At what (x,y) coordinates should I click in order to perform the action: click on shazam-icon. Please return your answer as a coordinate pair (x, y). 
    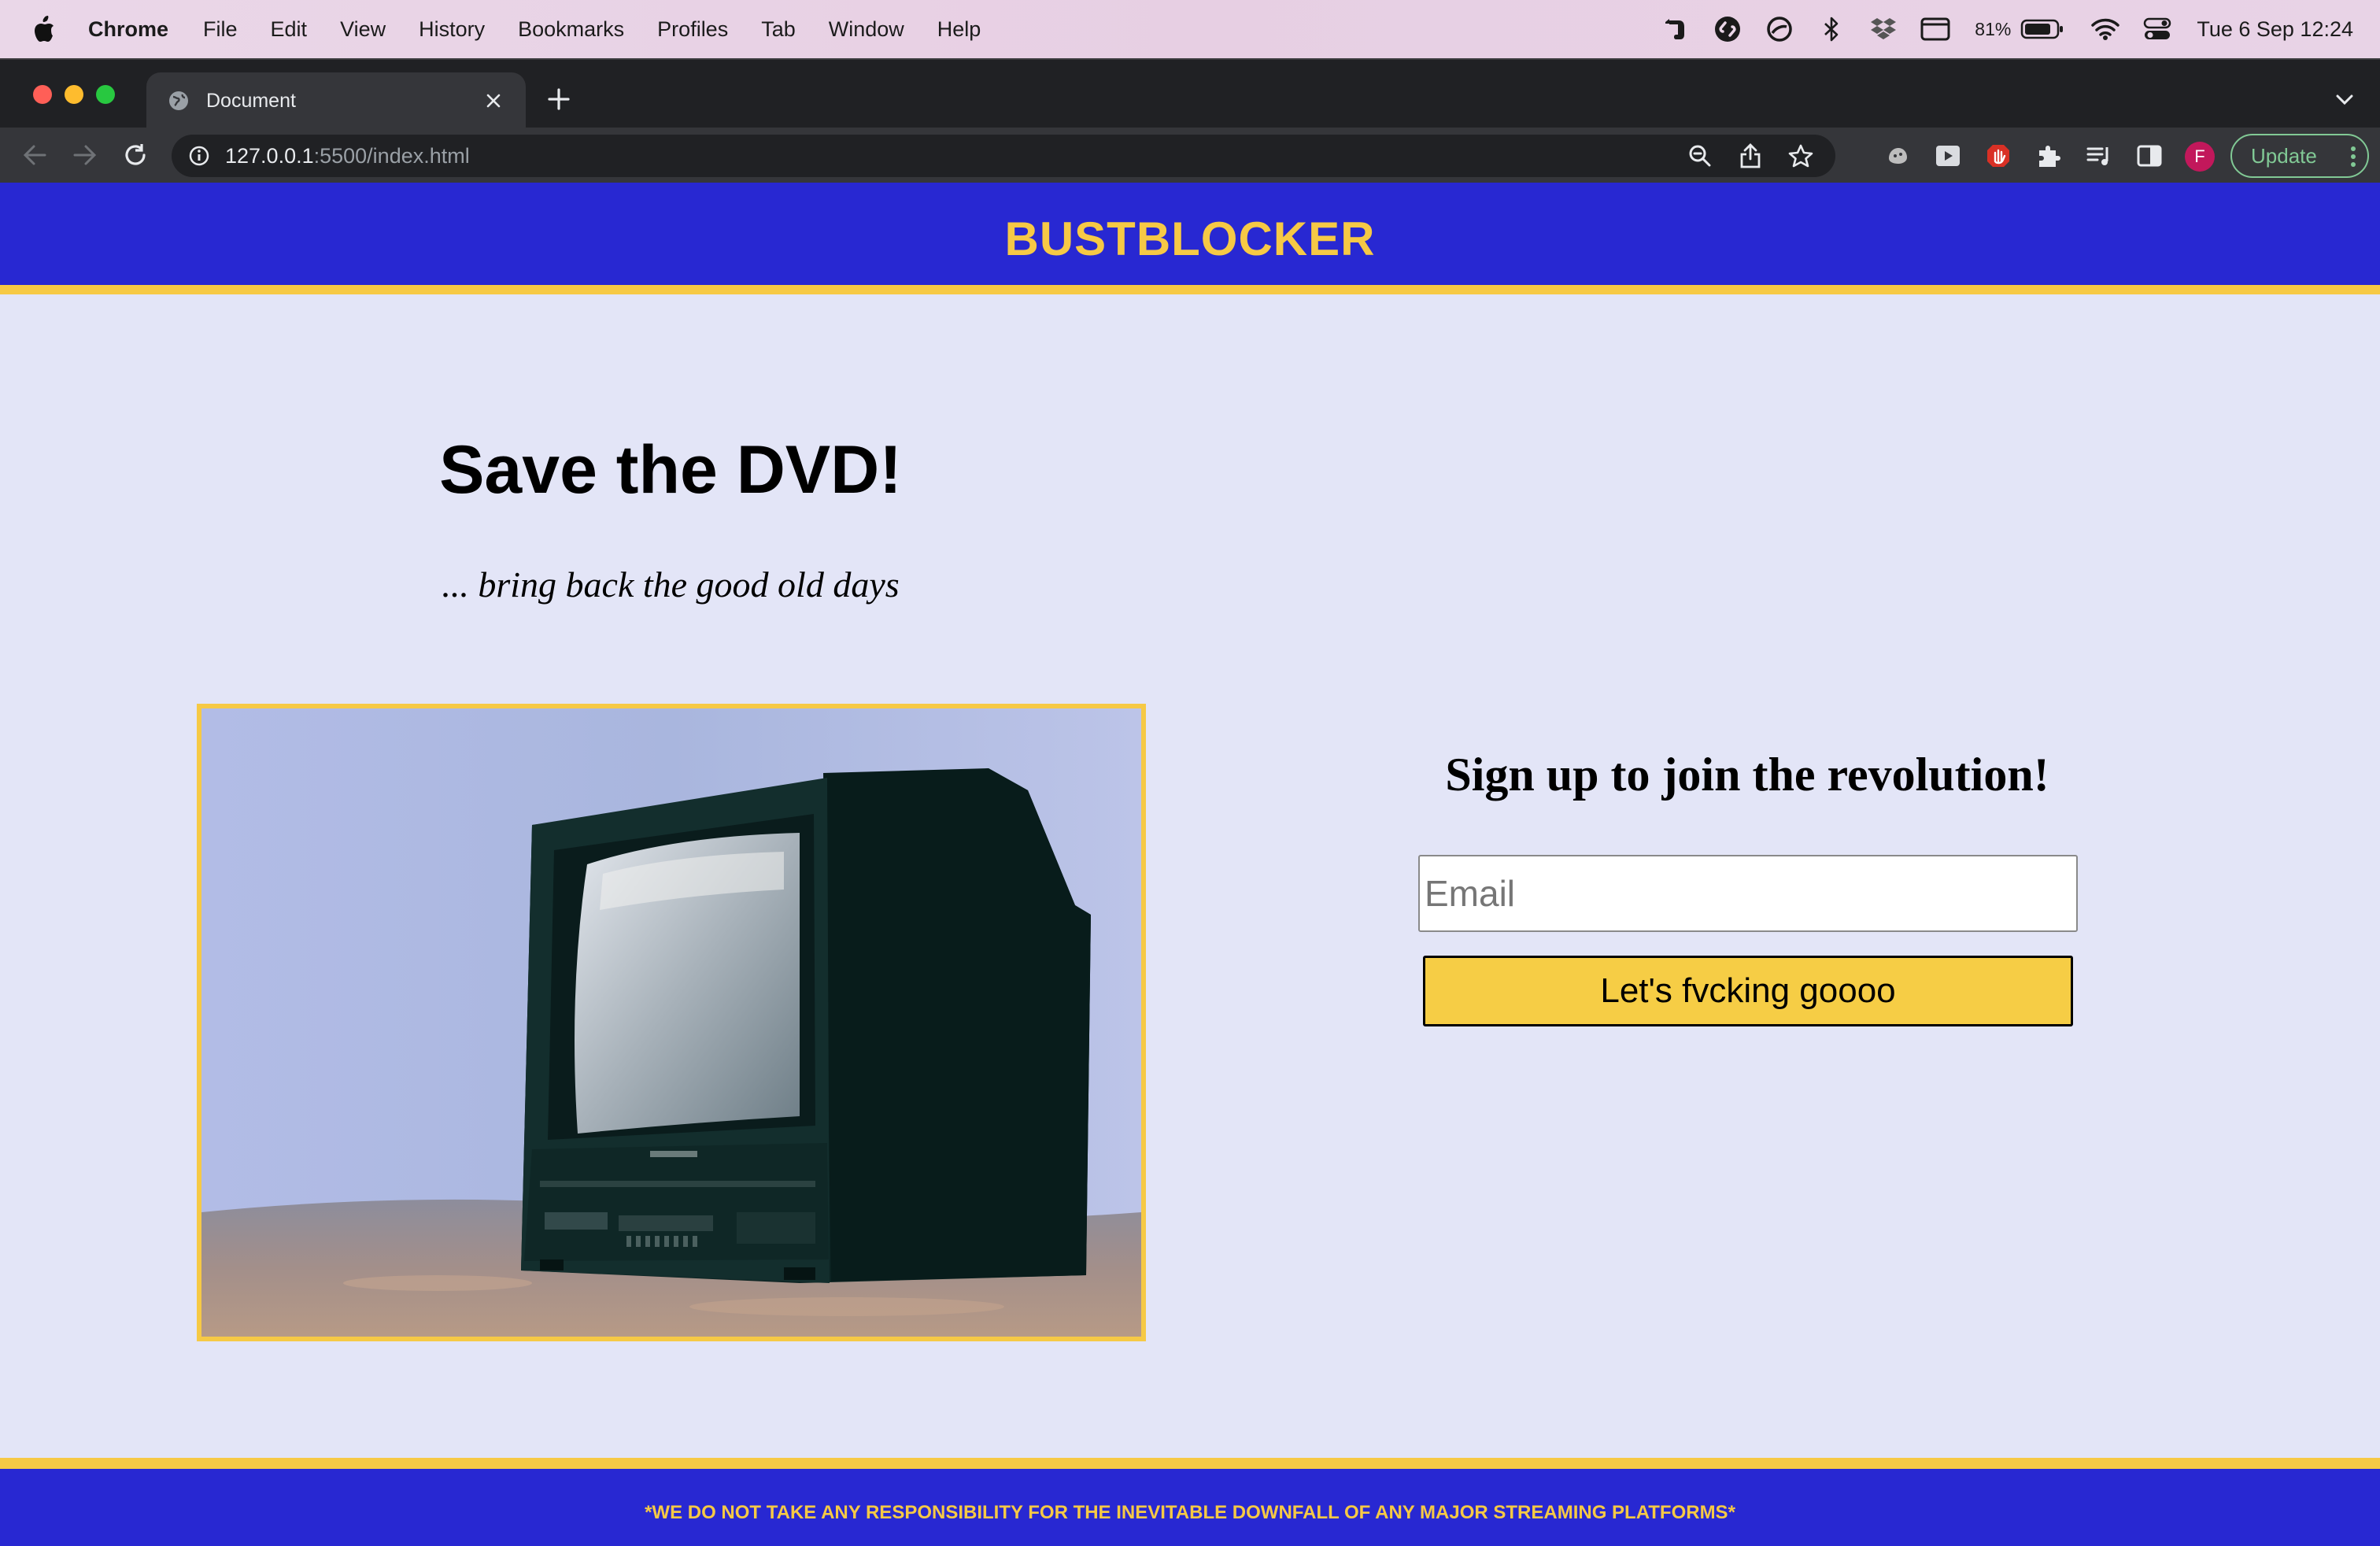
    Looking at the image, I should click on (1728, 29).